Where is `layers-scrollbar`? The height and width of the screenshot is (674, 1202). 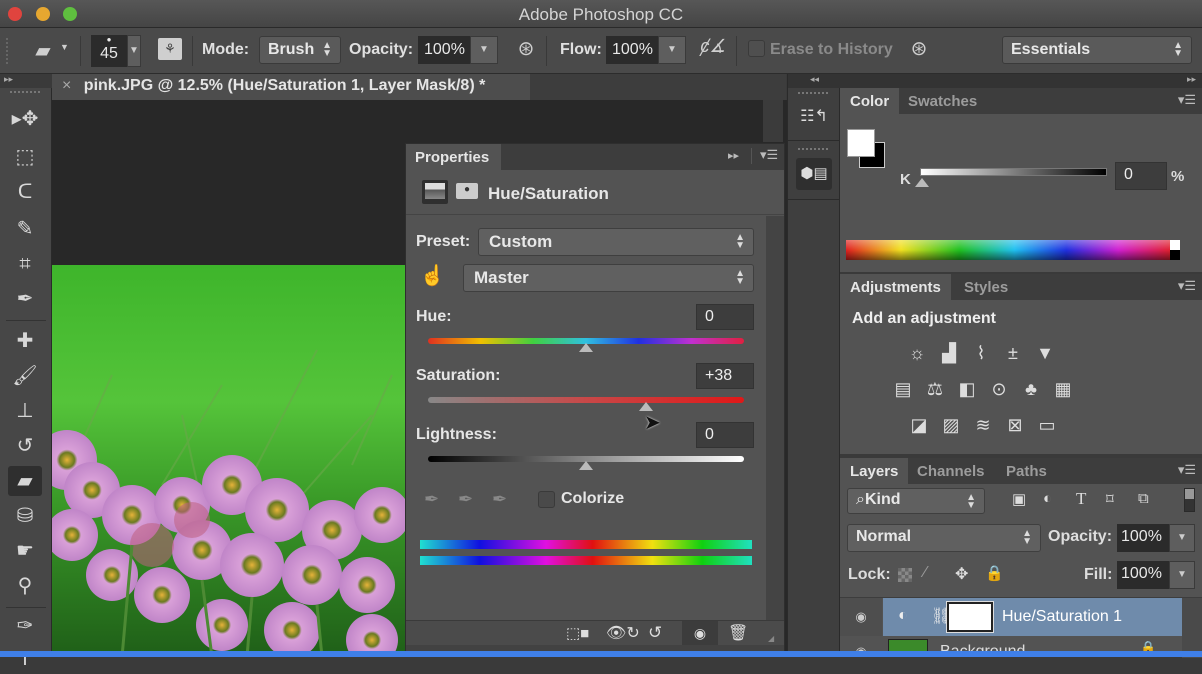
layers-scrollbar is located at coordinates (1192, 628).